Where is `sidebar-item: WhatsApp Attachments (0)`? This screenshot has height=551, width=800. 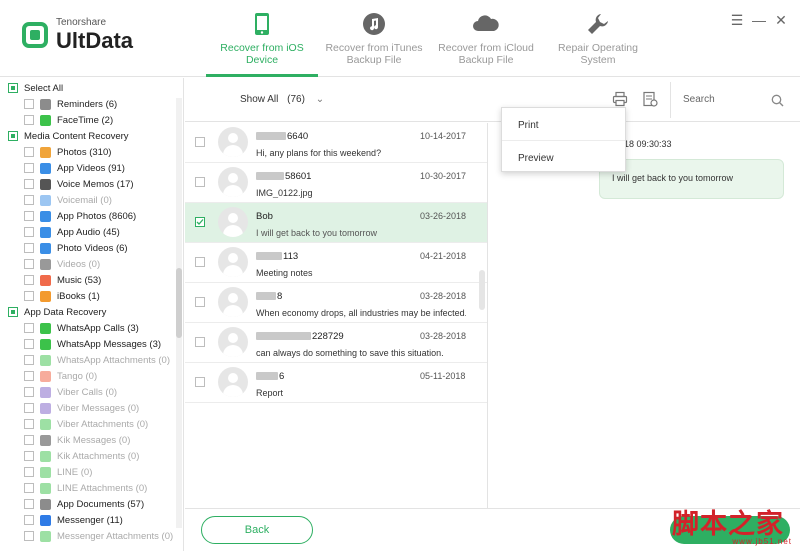
sidebar-item: WhatsApp Attachments (0) is located at coordinates (91, 360).